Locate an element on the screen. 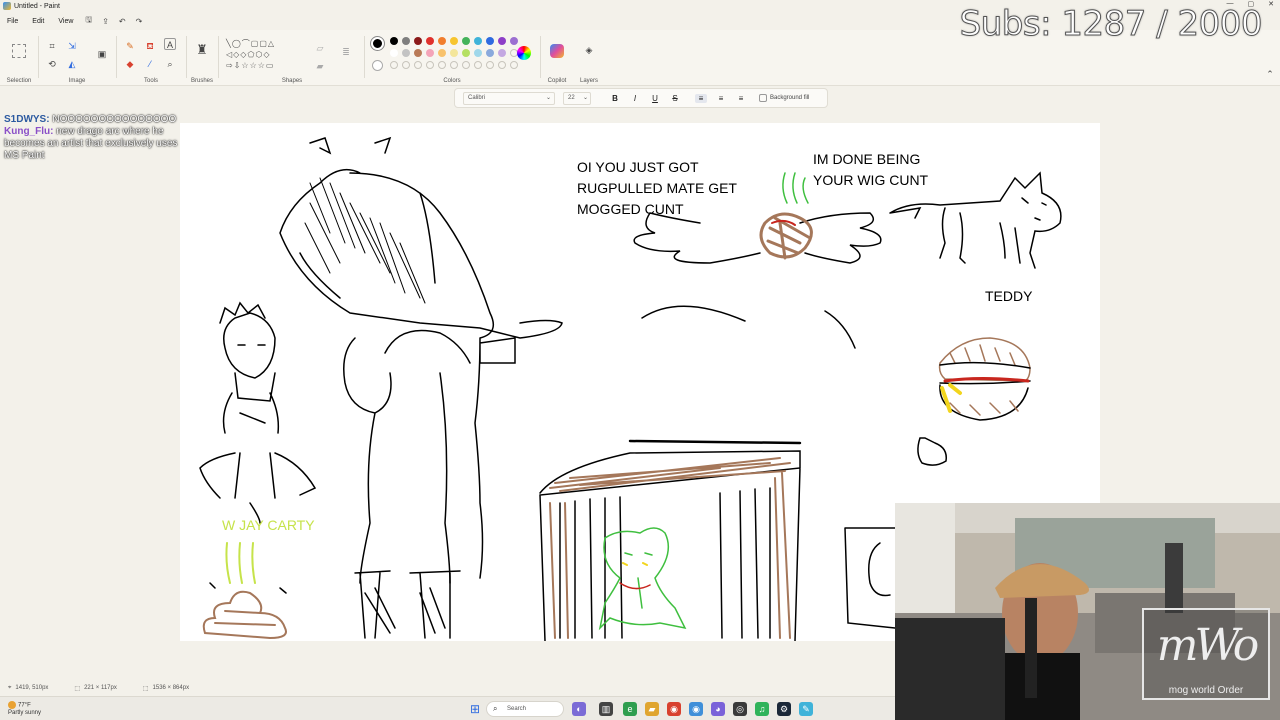 This screenshot has width=1280, height=720. pencil-icon: ✎ is located at coordinates (130, 46).